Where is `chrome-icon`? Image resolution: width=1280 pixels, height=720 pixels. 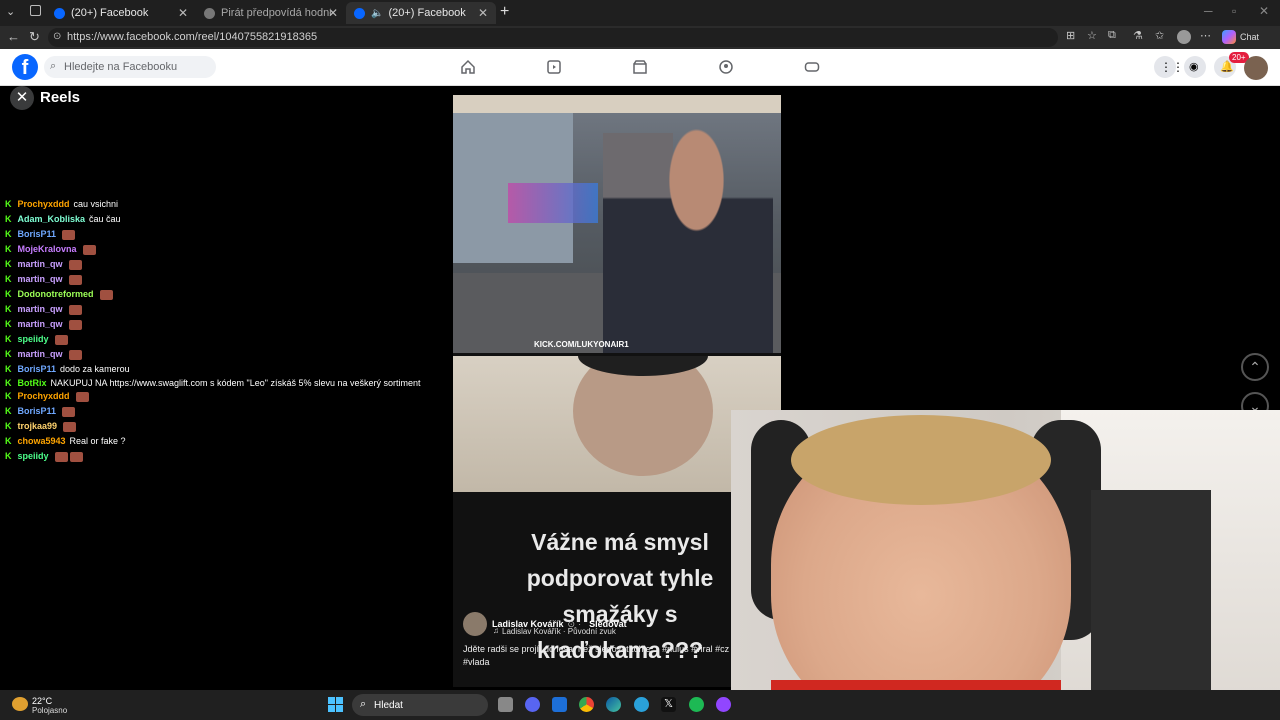 chrome-icon is located at coordinates (586, 704).